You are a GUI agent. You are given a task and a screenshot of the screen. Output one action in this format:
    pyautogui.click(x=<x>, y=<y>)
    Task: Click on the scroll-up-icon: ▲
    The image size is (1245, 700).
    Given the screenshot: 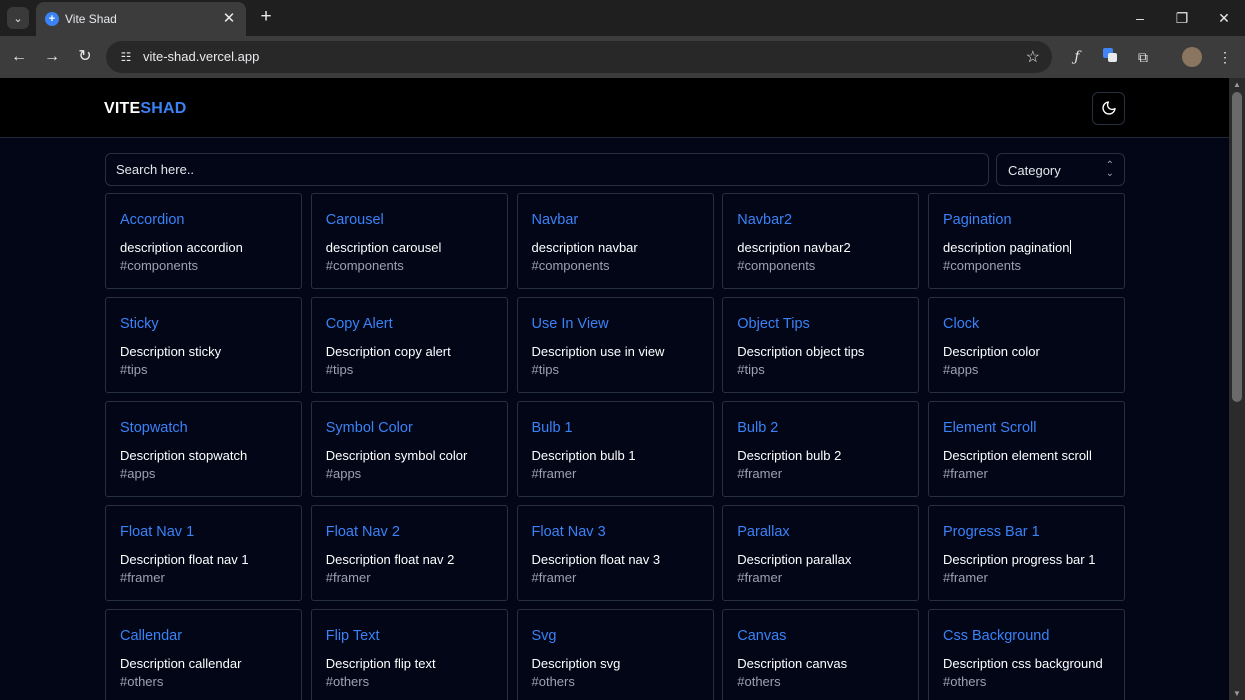 What is the action you would take?
    pyautogui.click(x=1237, y=84)
    